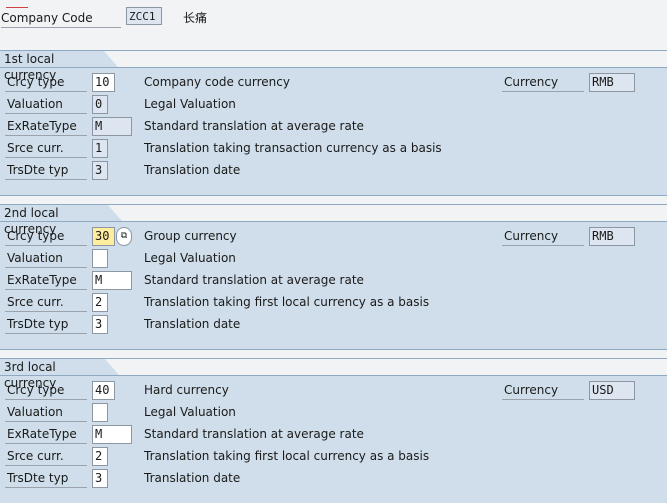  What do you see at coordinates (195, 18) in the screenshot?
I see `company-name: 长痛` at bounding box center [195, 18].